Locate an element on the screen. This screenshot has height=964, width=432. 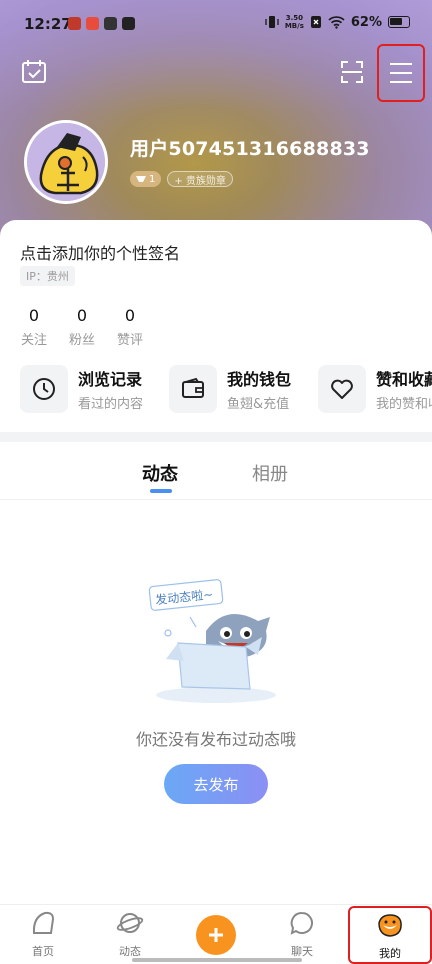
home-icon is located at coordinates (43, 922).